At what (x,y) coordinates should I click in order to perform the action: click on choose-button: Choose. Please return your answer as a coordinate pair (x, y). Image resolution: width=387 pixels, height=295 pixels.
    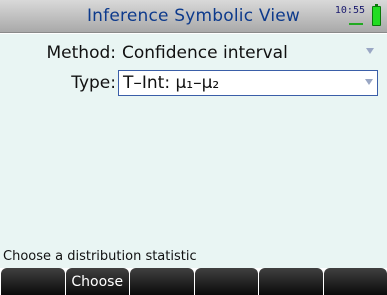
    Looking at the image, I should click on (97, 281).